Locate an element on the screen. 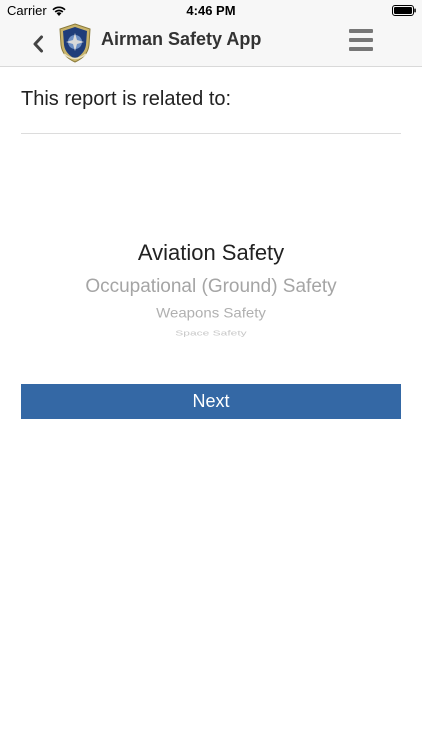 The height and width of the screenshot is (750, 422). next-button: Next is located at coordinates (211, 401).